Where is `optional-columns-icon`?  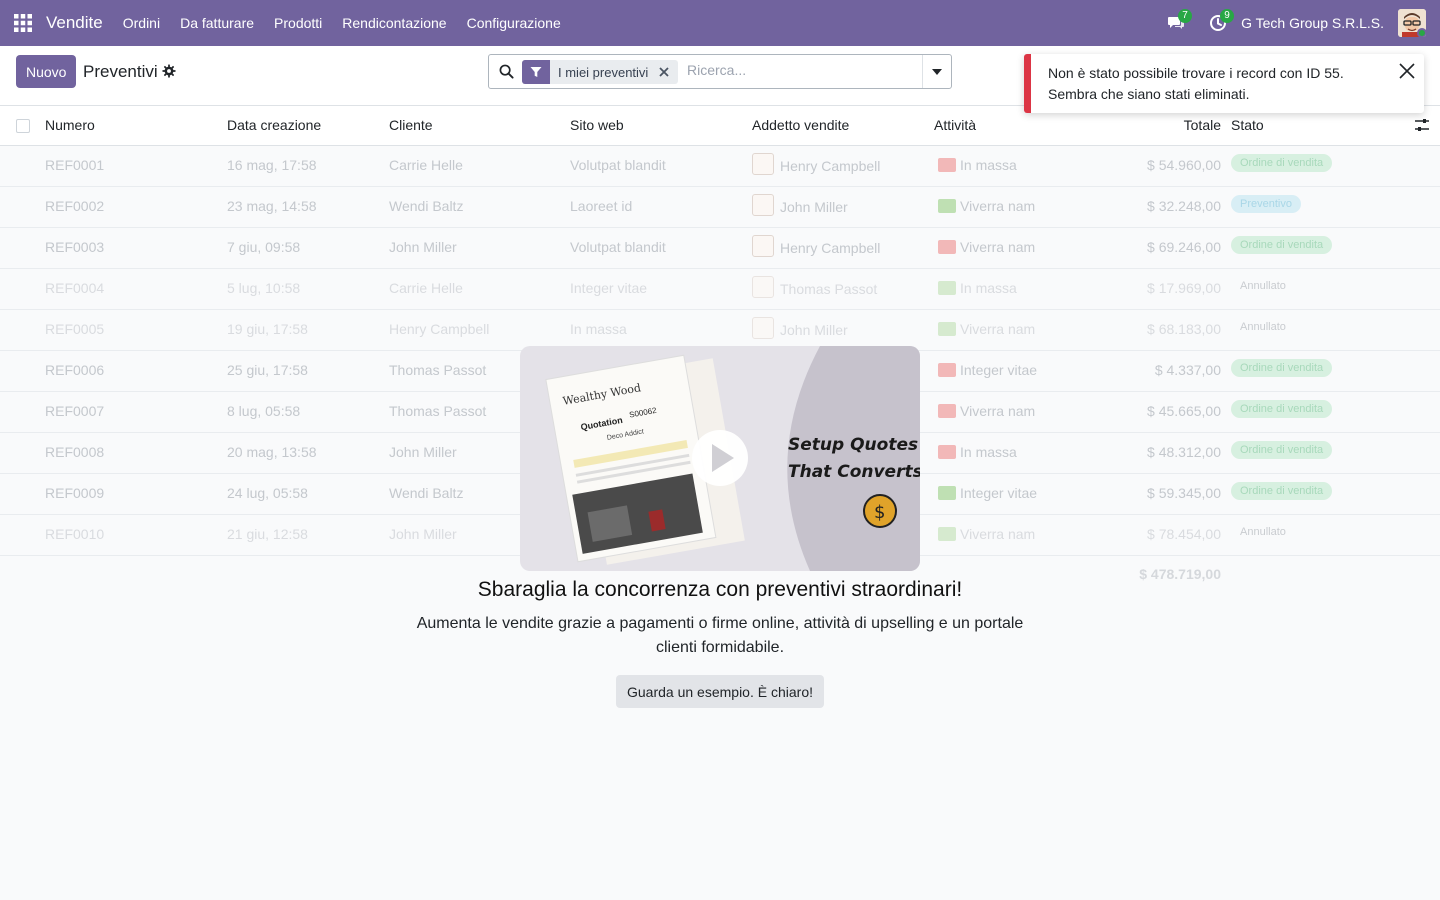
optional-columns-icon is located at coordinates (1422, 125).